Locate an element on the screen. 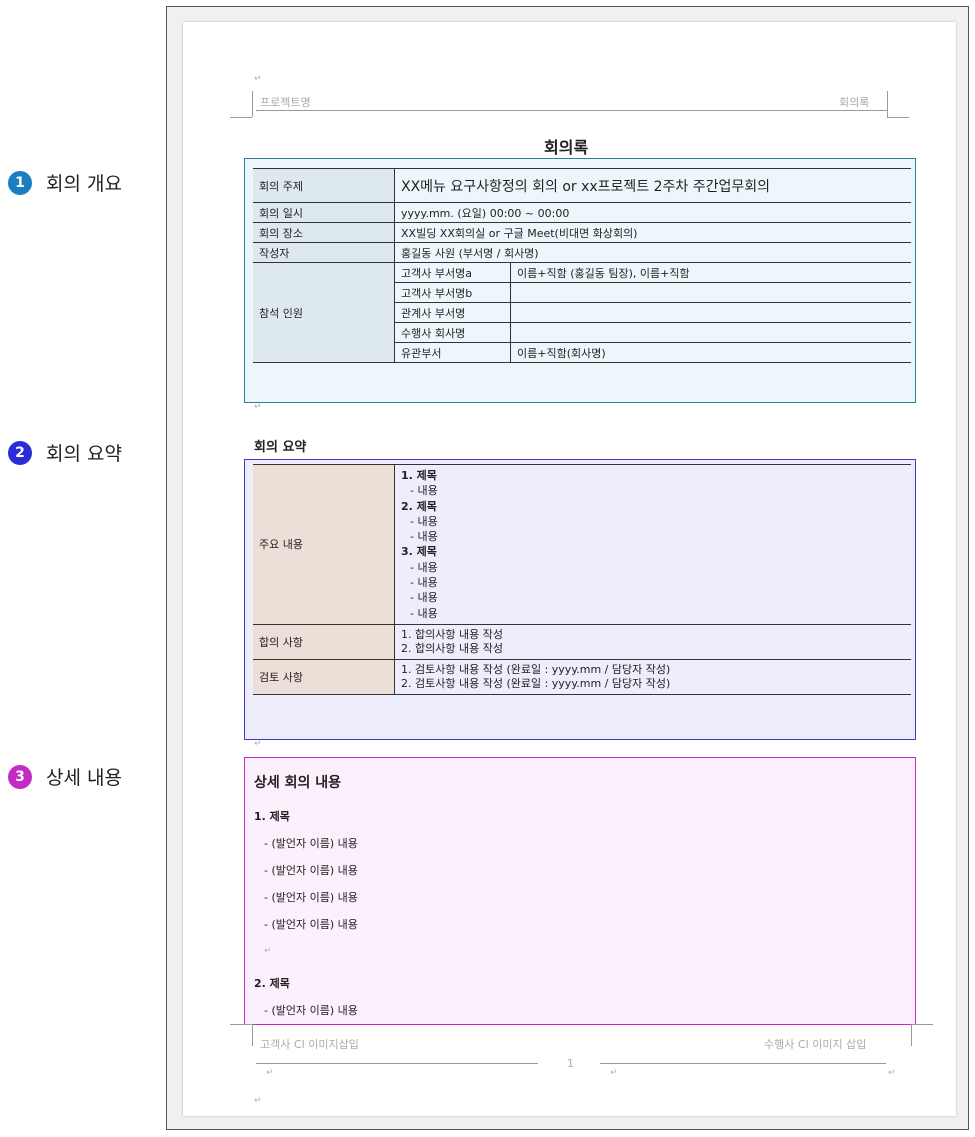  detail-item-heading: 2. 제목 is located at coordinates (272, 983).